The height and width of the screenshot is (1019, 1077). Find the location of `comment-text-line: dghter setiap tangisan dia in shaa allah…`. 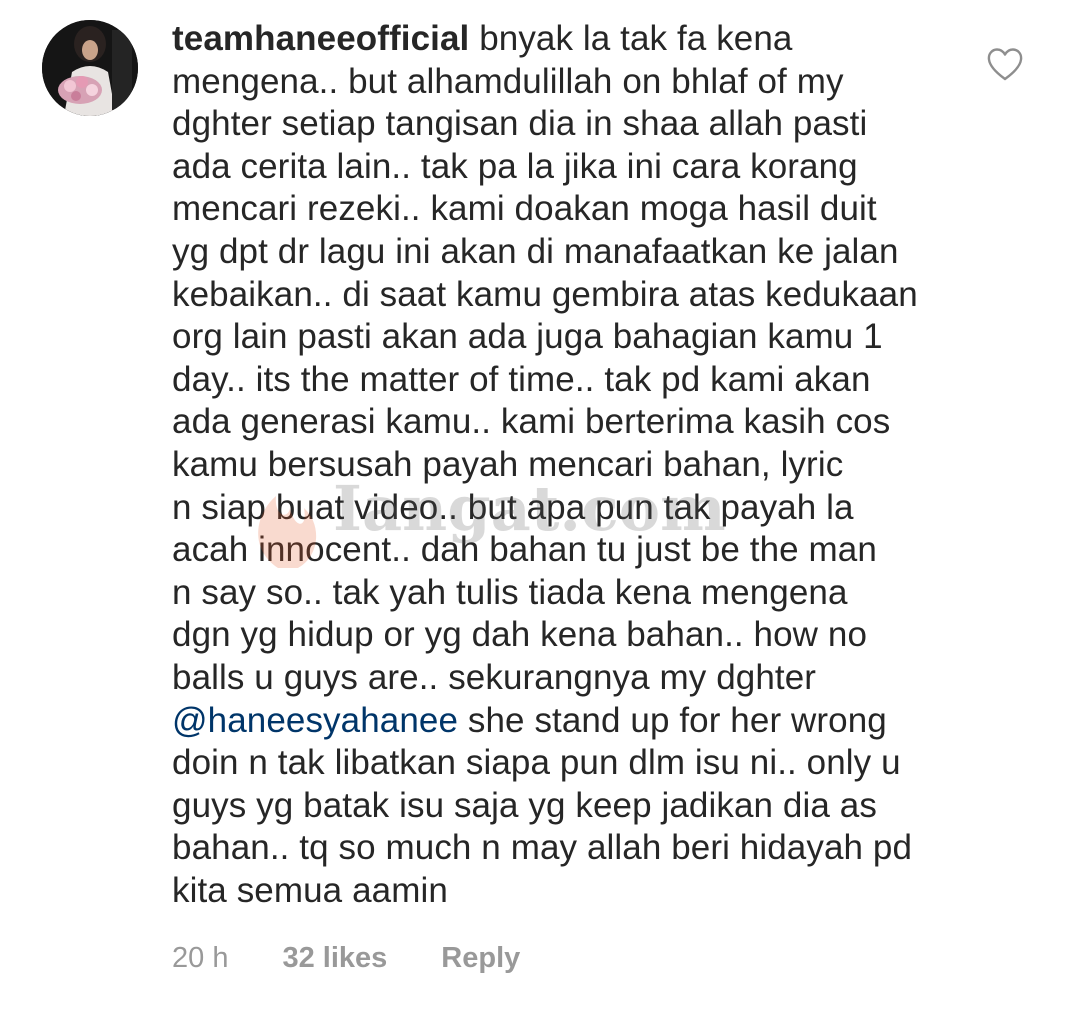

comment-text-line: dghter setiap tangisan dia in shaa allah… is located at coordinates (572, 124).